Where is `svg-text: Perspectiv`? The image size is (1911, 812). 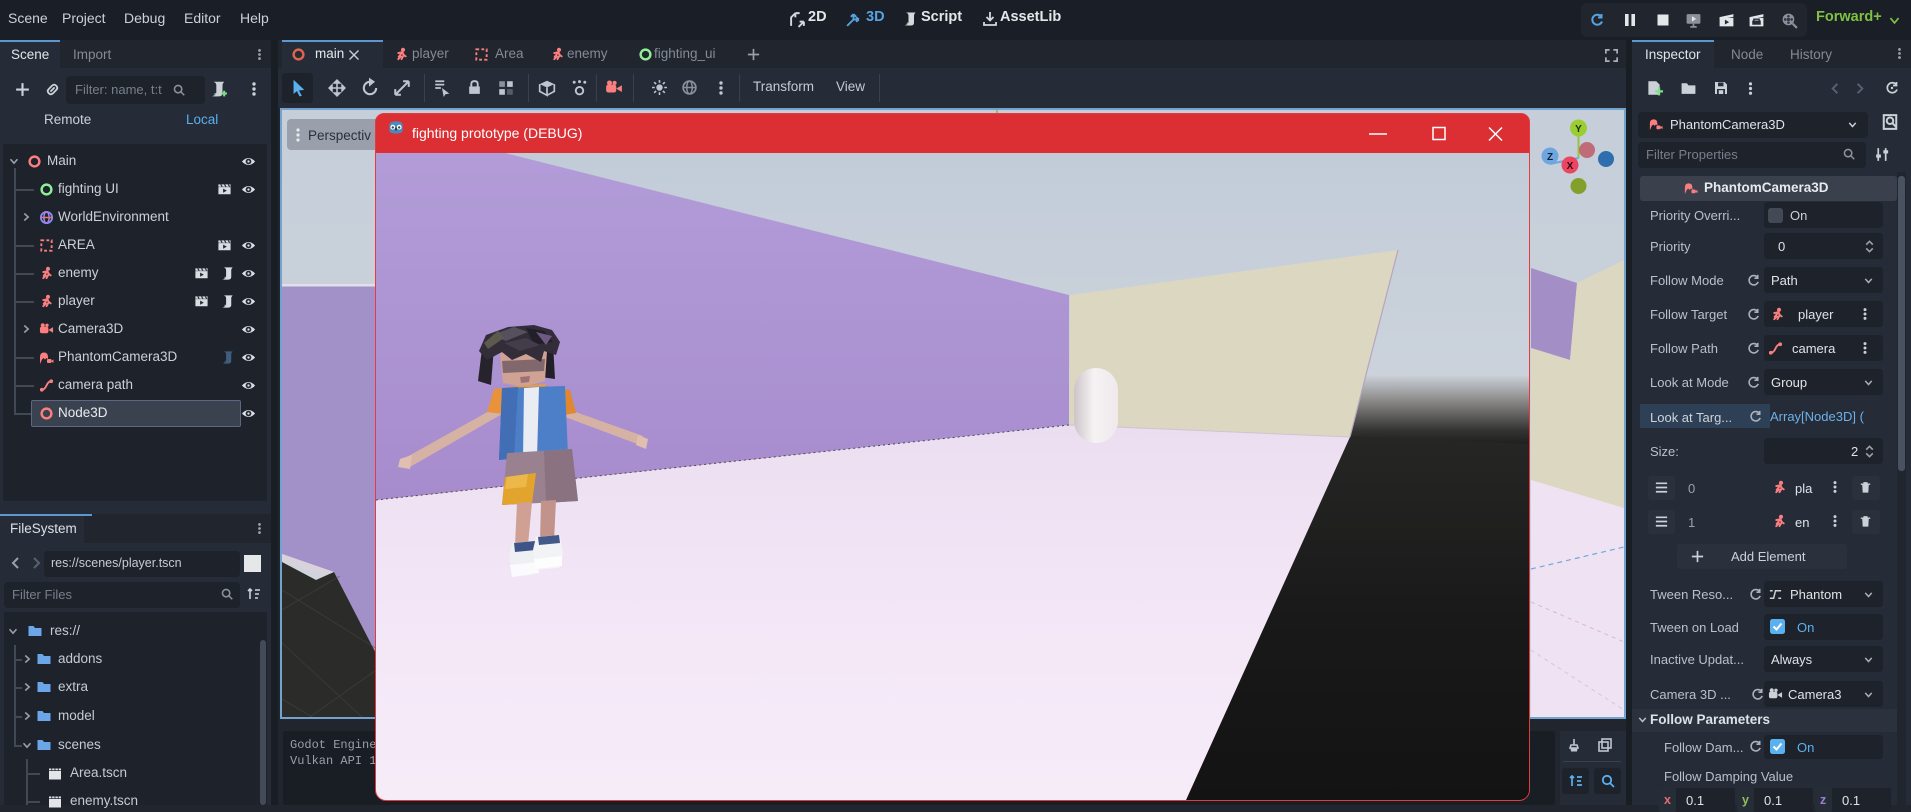 svg-text: Perspectiv is located at coordinates (339, 135).